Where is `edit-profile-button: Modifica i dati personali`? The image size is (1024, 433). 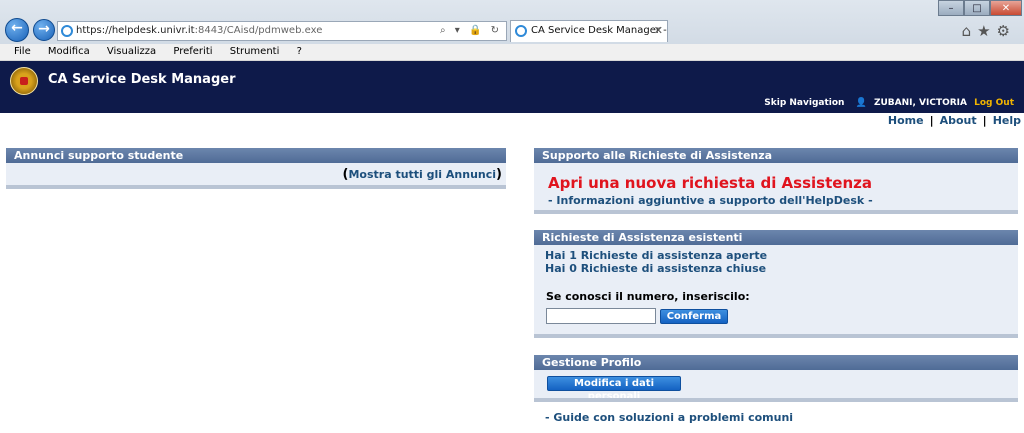
edit-profile-button: Modifica i dati personali is located at coordinates (614, 389).